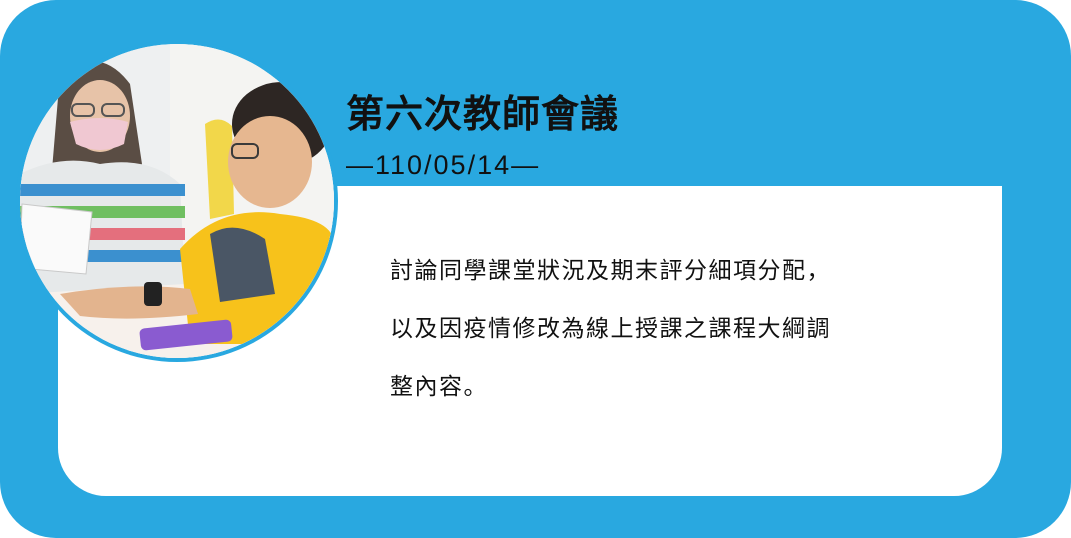 This screenshot has height=538, width=1071. I want to click on description-line: 討論同學課堂狀況及期末評分細項分配，, so click(610, 271).